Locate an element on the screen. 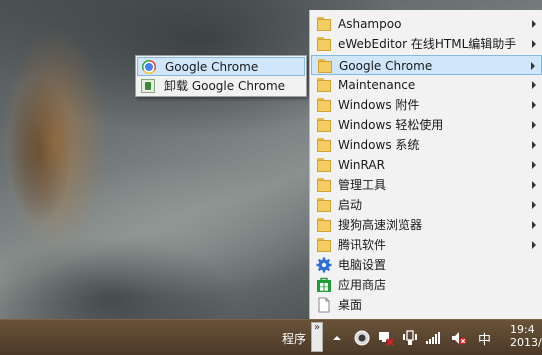 The image size is (542, 355). clock-date: 2013/1 is located at coordinates (526, 342).